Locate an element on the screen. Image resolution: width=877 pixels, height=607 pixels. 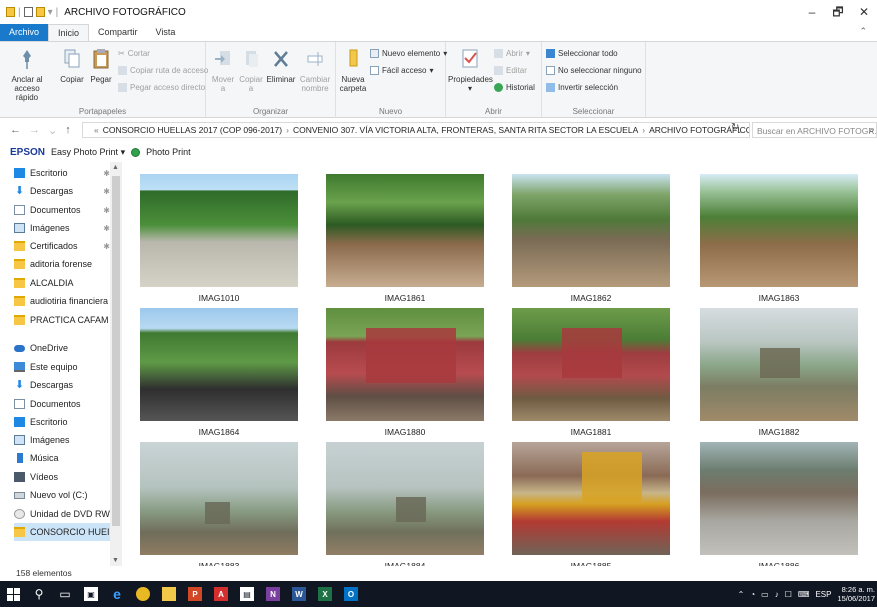
invert-selection-button: Invertir selección is located at coordinates (582, 87).